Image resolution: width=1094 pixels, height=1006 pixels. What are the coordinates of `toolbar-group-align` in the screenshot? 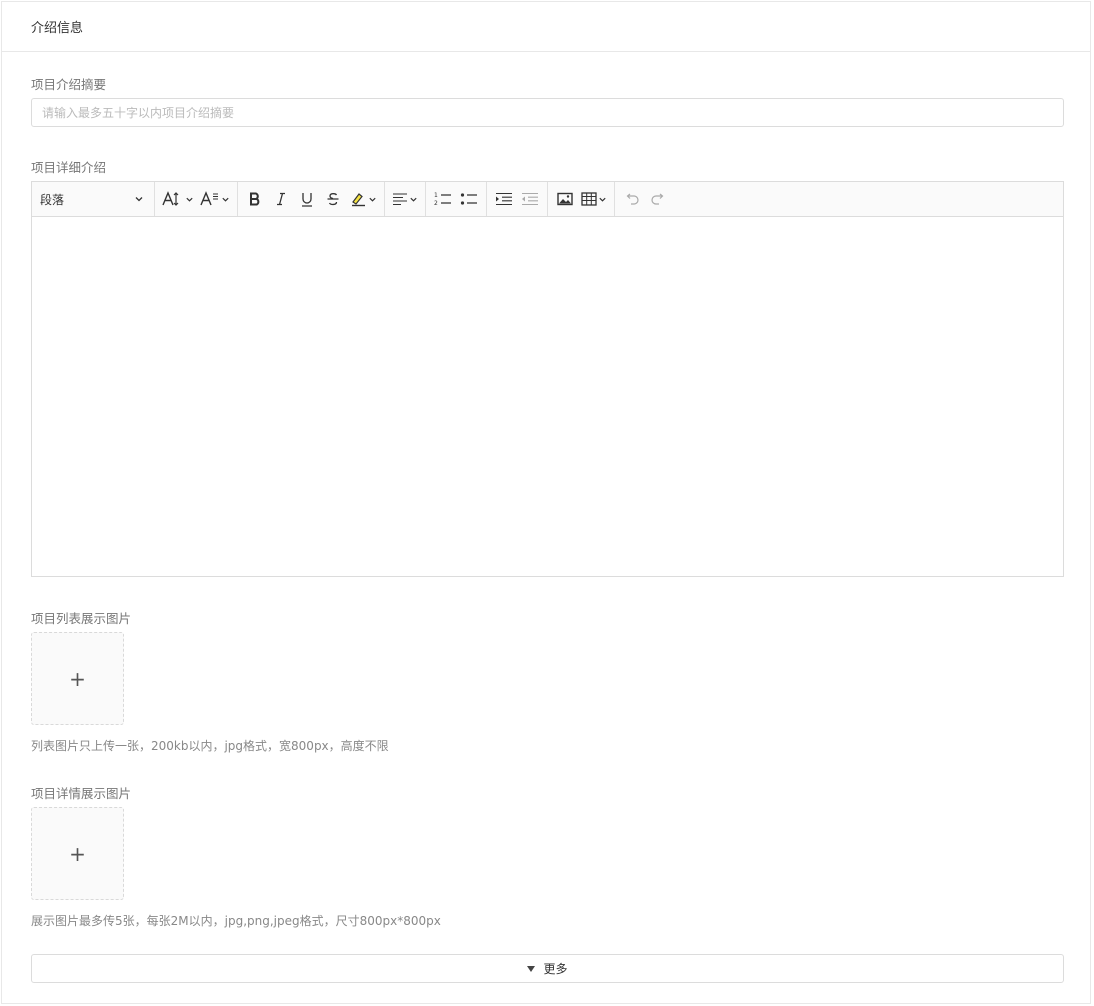 It's located at (405, 199).